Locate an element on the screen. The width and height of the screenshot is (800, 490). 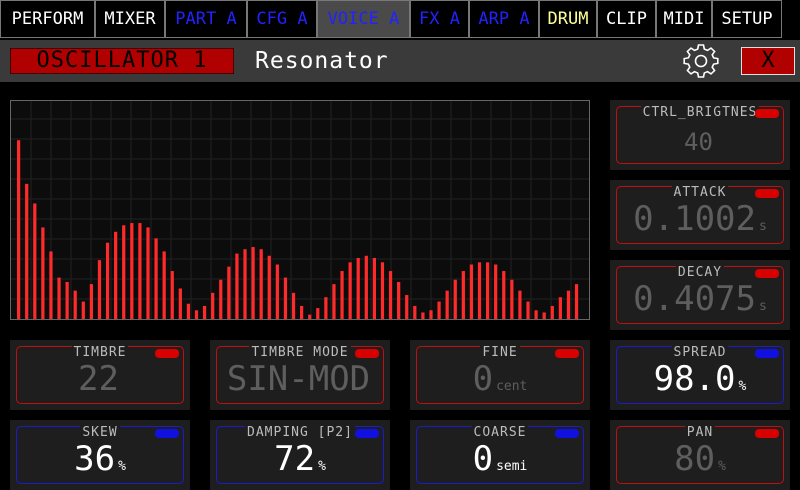
tab-drum: DRUM is located at coordinates (568, 19).